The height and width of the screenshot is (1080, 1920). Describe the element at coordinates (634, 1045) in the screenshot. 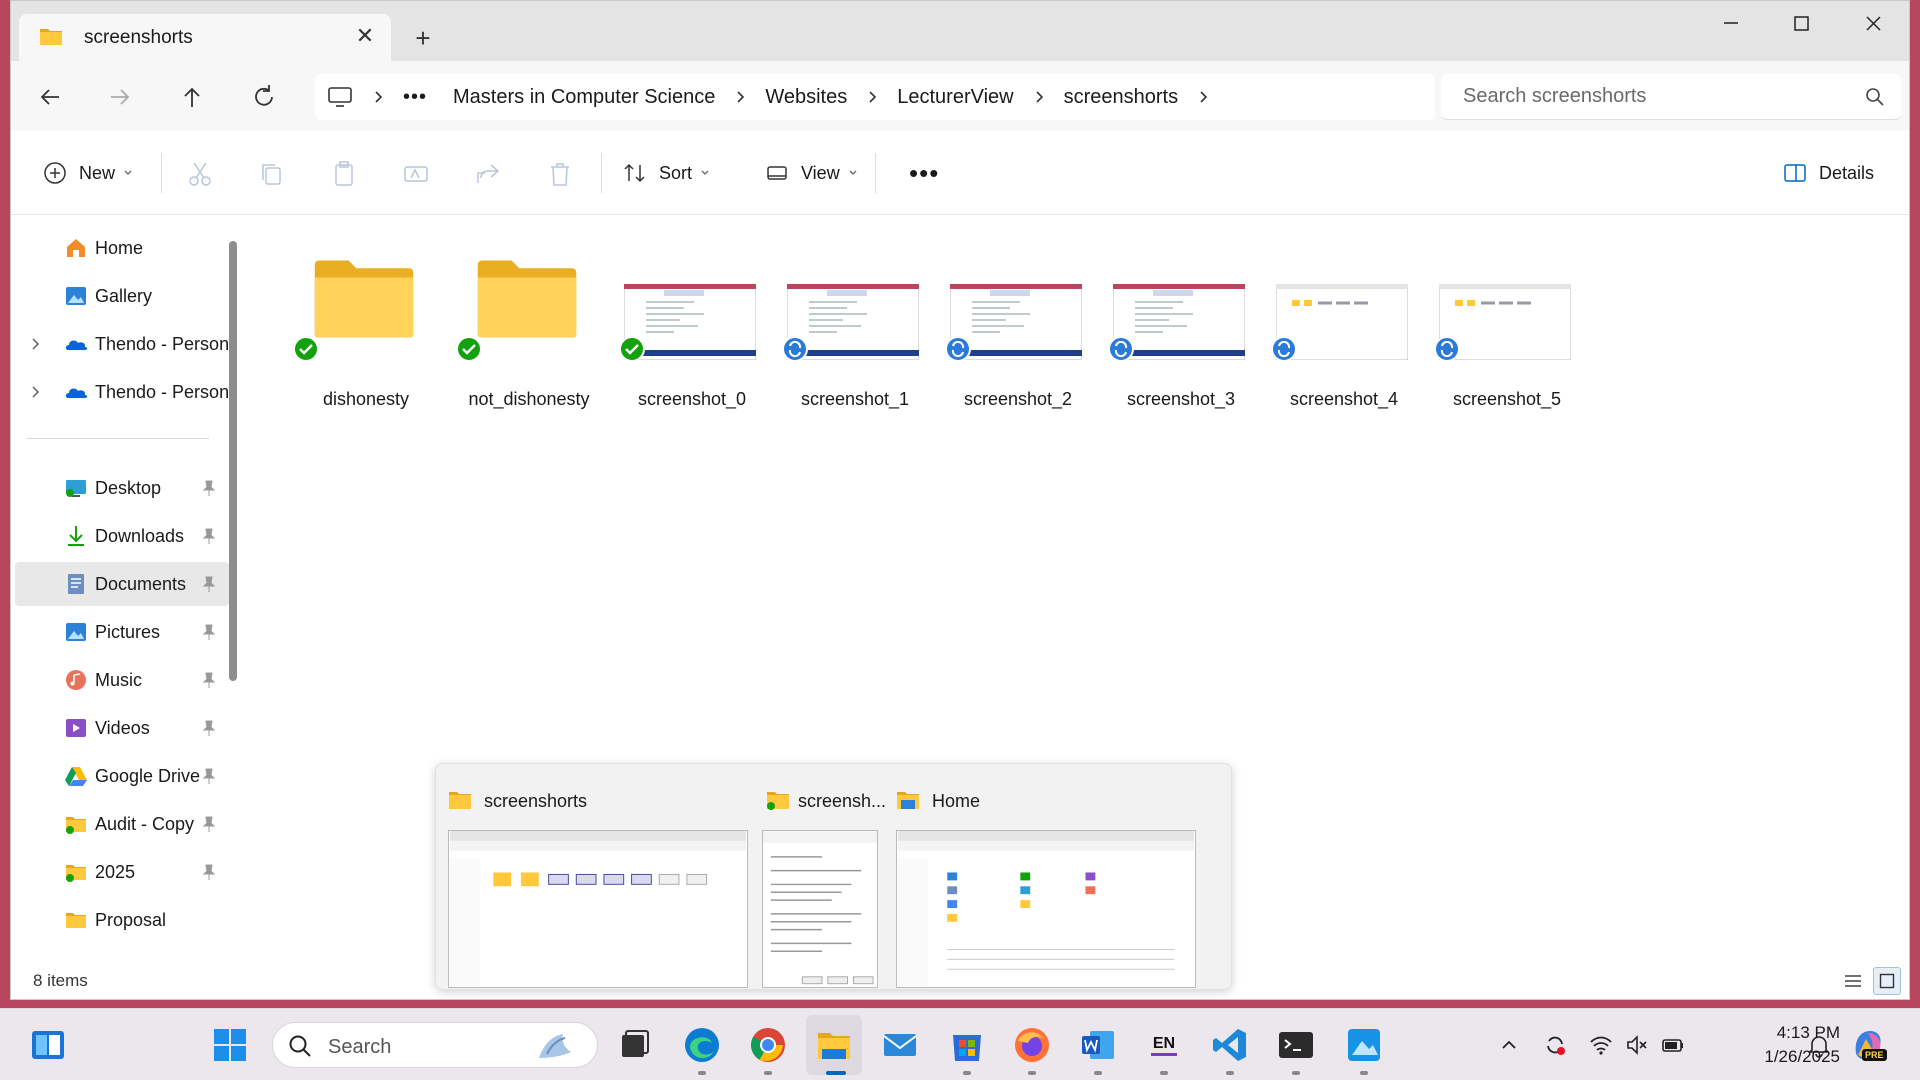

I see `task-view-icon` at that location.